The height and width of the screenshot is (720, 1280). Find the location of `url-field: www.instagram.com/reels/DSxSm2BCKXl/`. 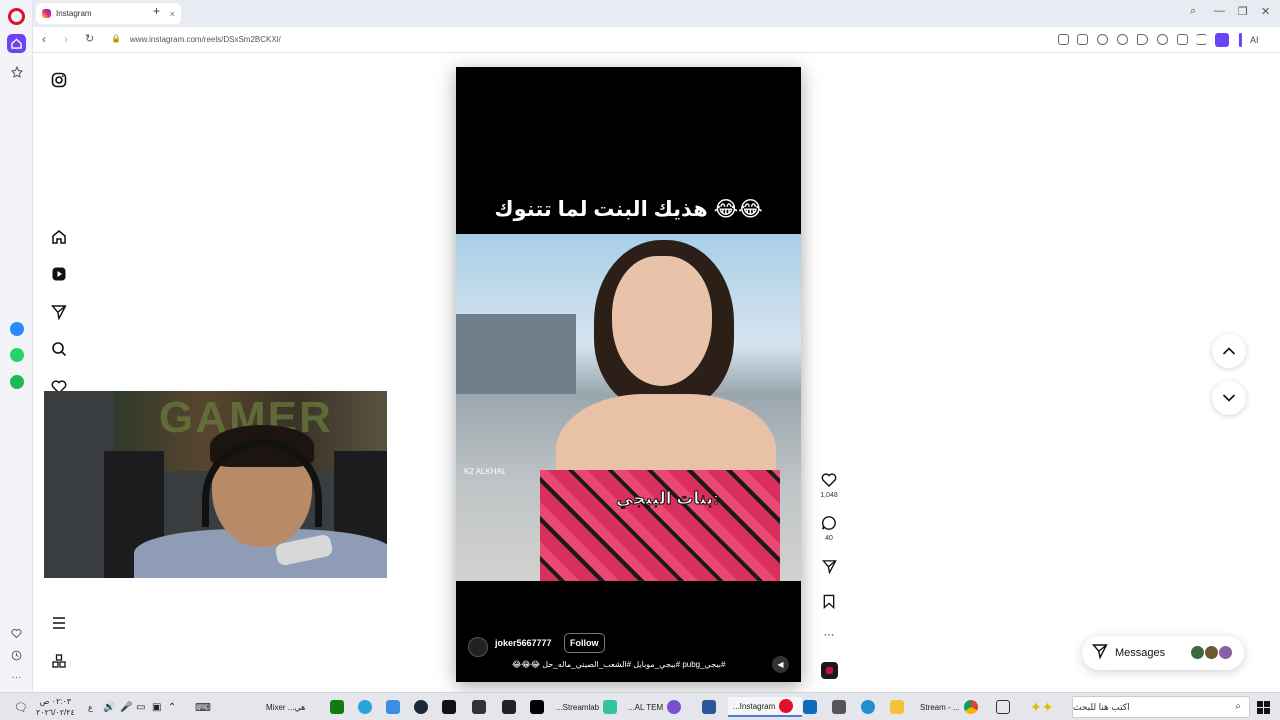

url-field: www.instagram.com/reels/DSxSm2BCKXl/ is located at coordinates (205, 39).